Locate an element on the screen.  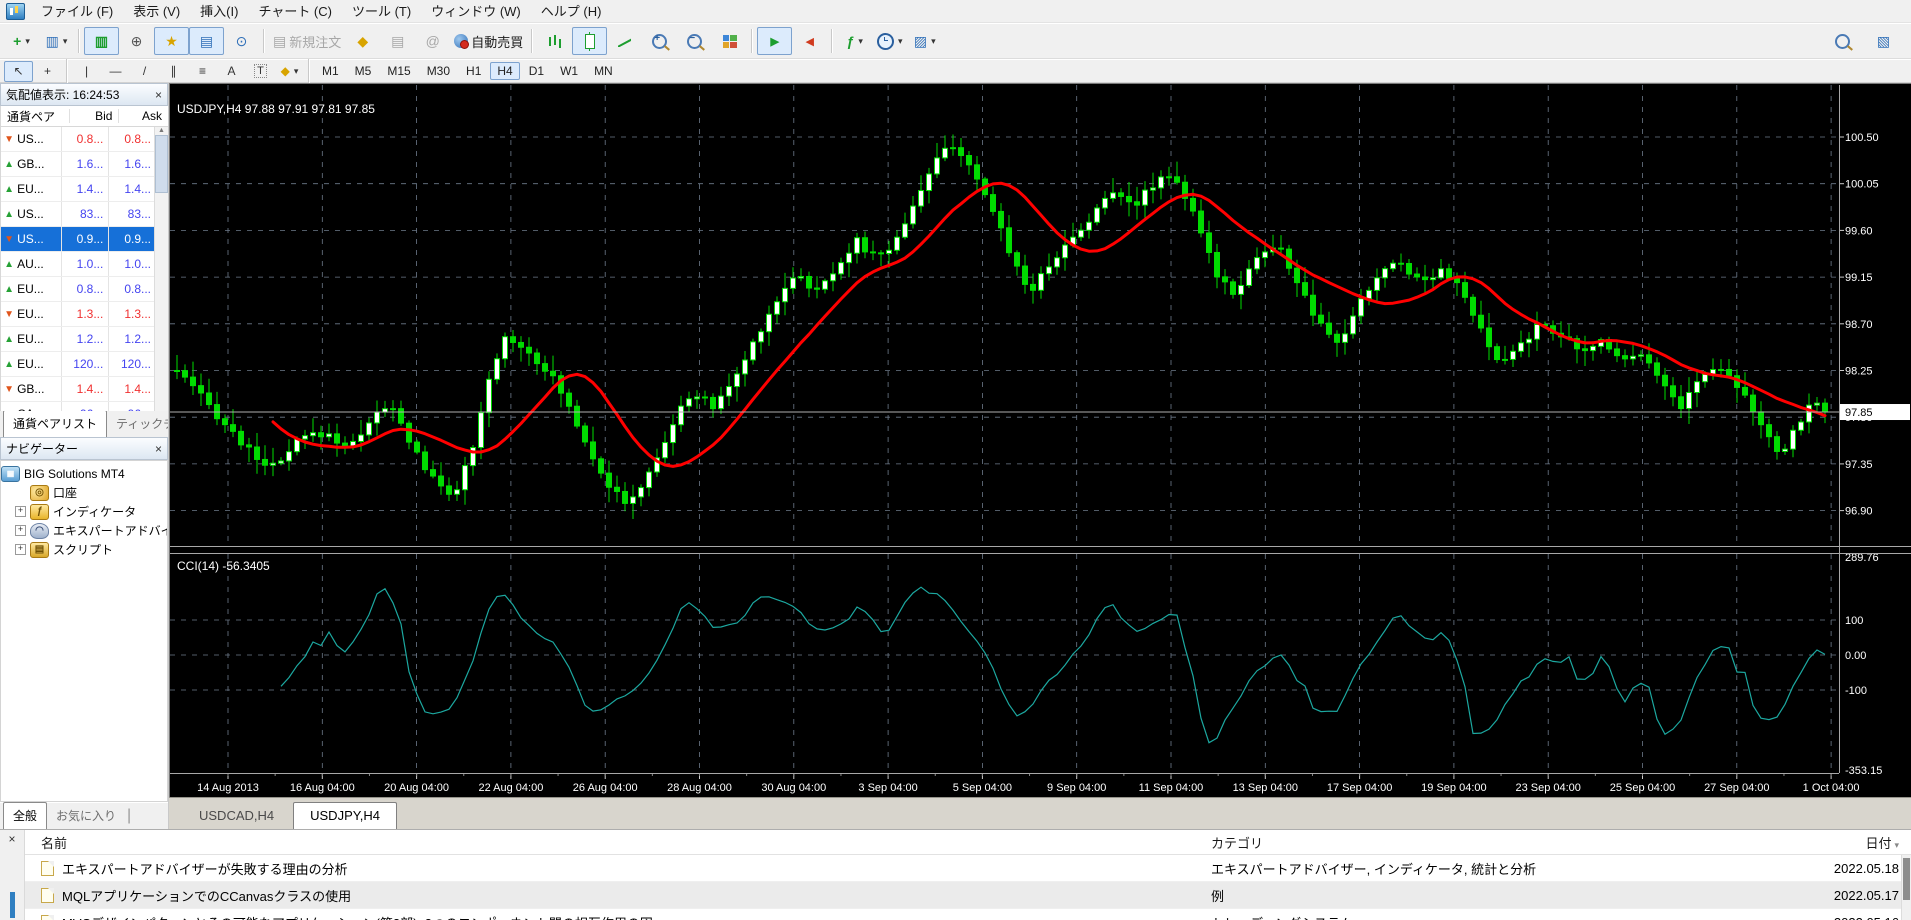
auto-trading-button: 自動売買 is located at coordinates (488, 41).